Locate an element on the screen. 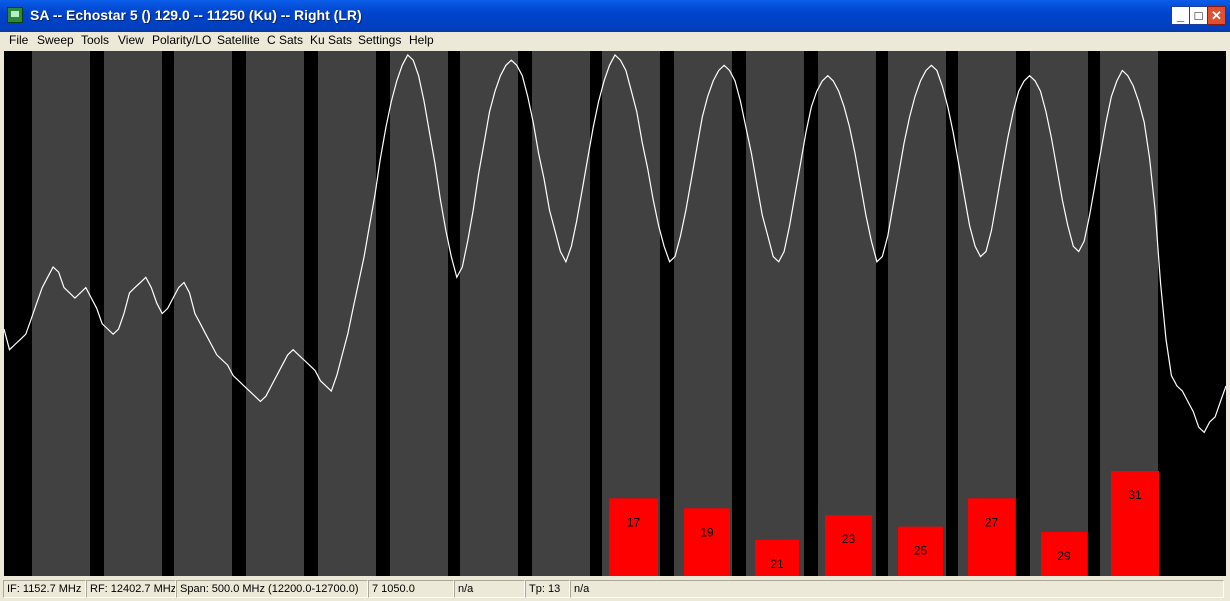 The width and height of the screenshot is (1230, 601). menu-sweep: Sweep is located at coordinates (55, 40).